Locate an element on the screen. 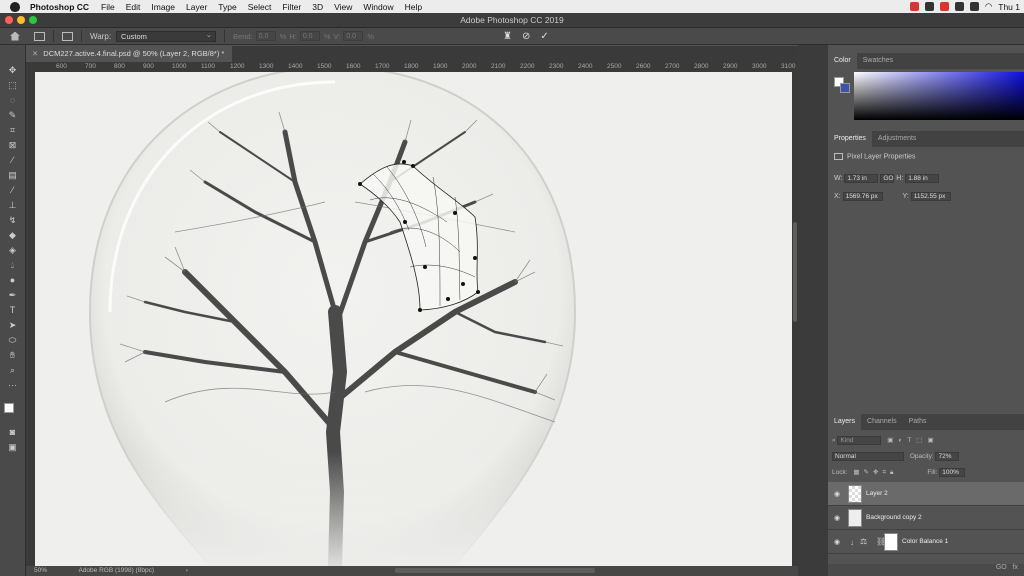 The width and height of the screenshot is (1024, 576). commit-transform-icon: ✓ is located at coordinates (544, 36).